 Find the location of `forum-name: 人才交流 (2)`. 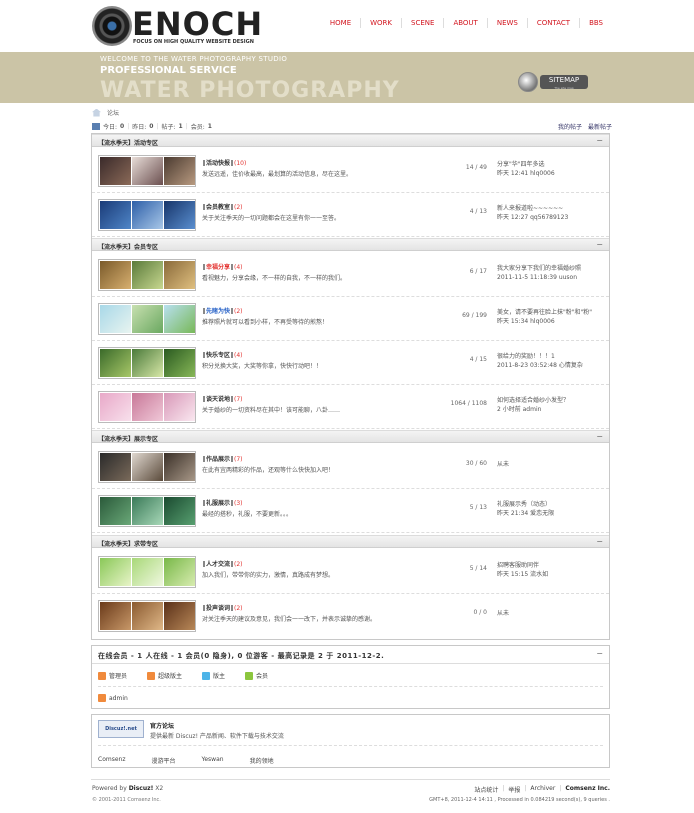

forum-name: 人才交流 (2) is located at coordinates (222, 563).